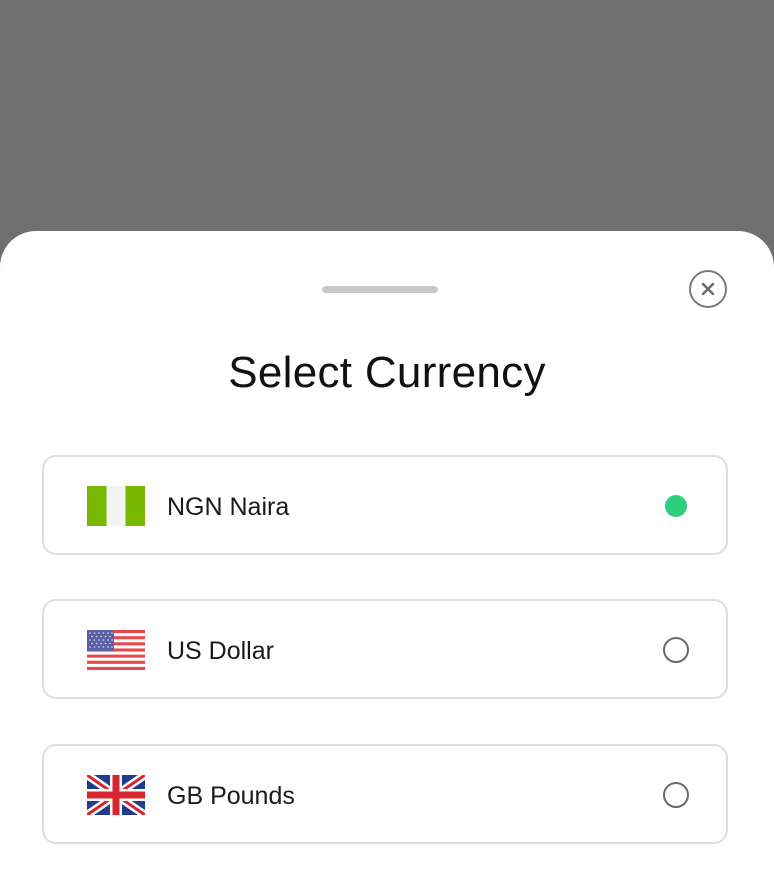  What do you see at coordinates (387, 372) in the screenshot?
I see `sheet-title: Select Currency` at bounding box center [387, 372].